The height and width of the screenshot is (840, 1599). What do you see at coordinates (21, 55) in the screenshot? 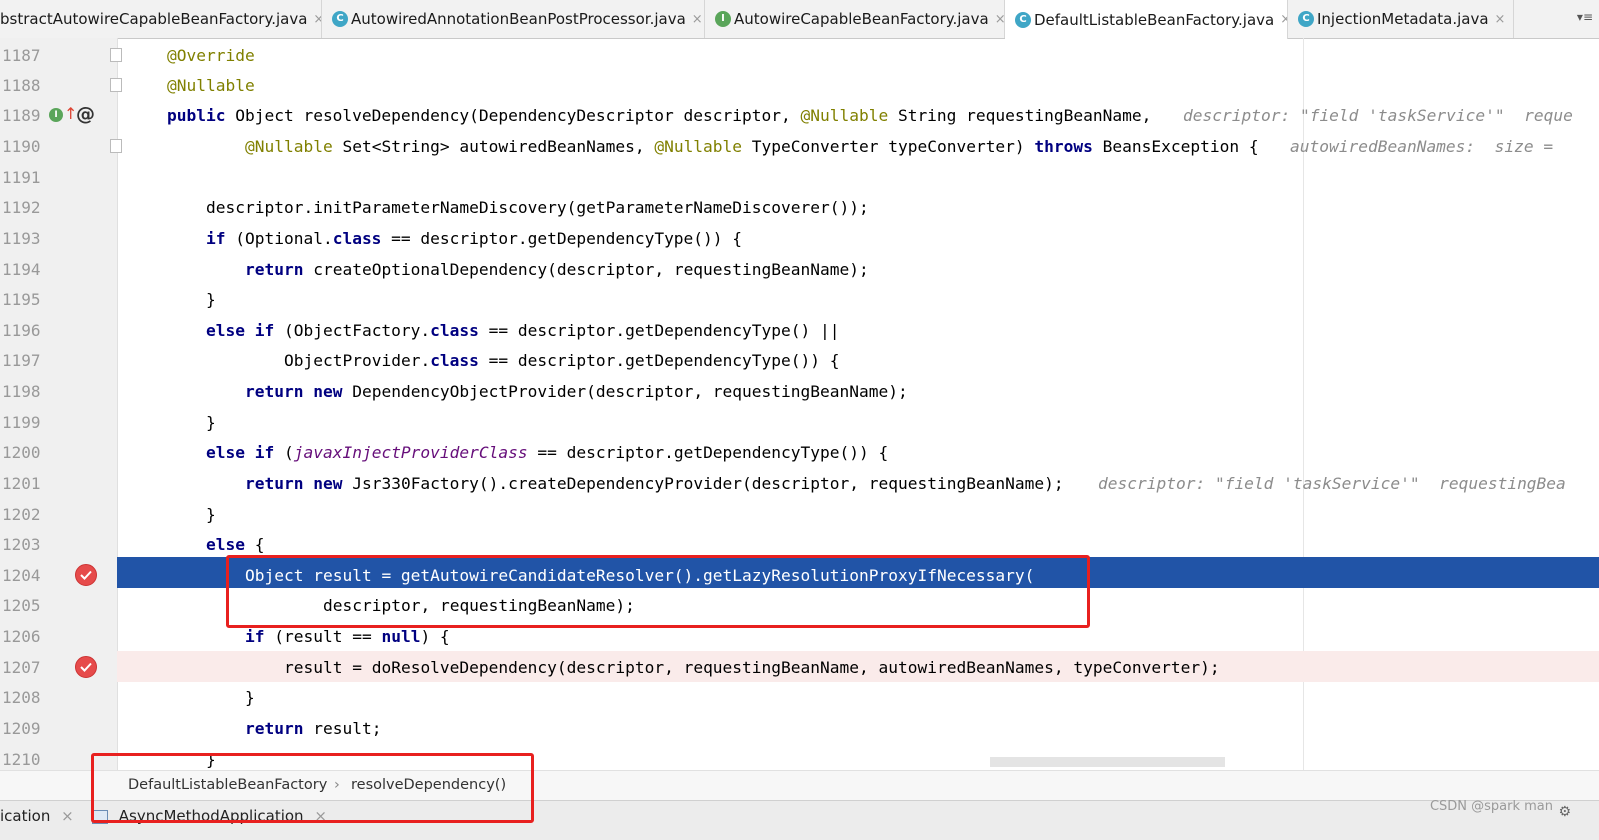
I see `line-number: 1187` at bounding box center [21, 55].